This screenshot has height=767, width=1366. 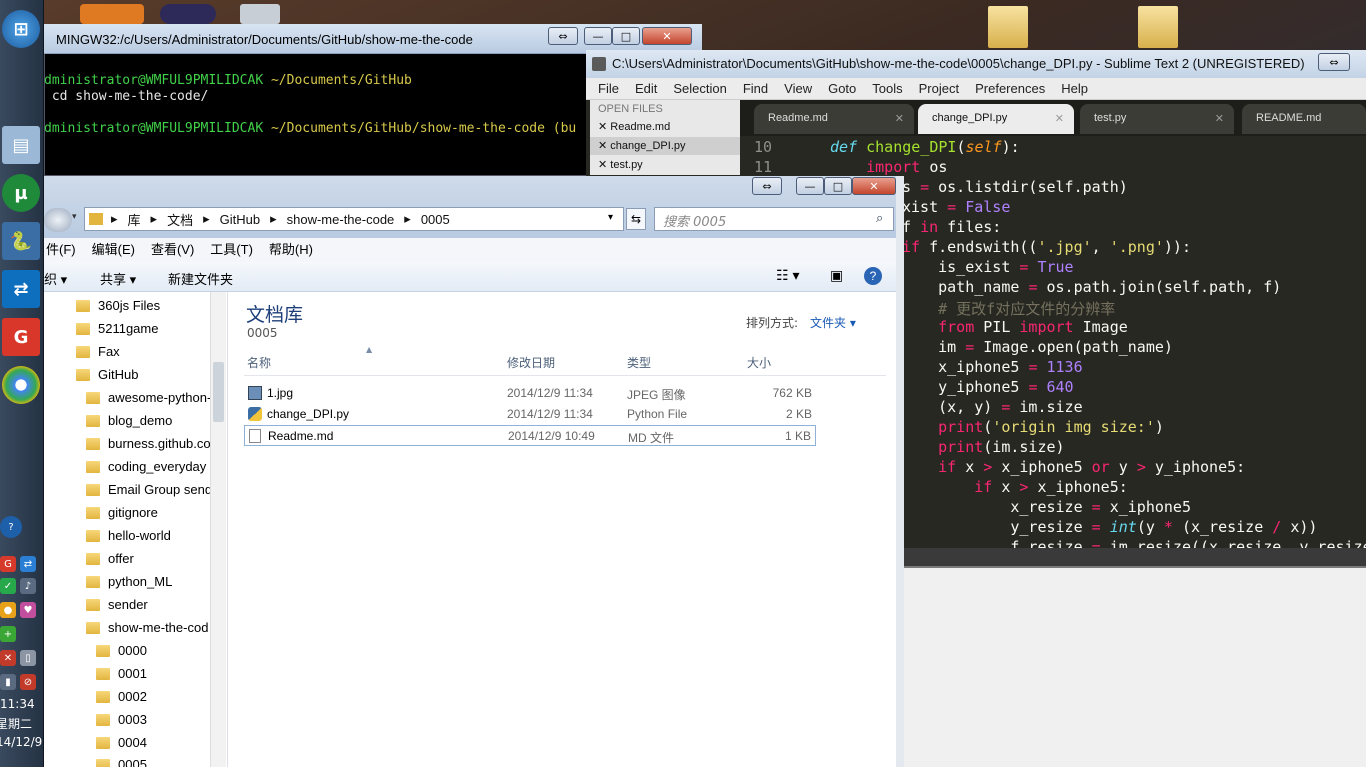 What do you see at coordinates (996, 119) in the screenshot?
I see `tab-change-dpi: change_DPI.py ✕` at bounding box center [996, 119].